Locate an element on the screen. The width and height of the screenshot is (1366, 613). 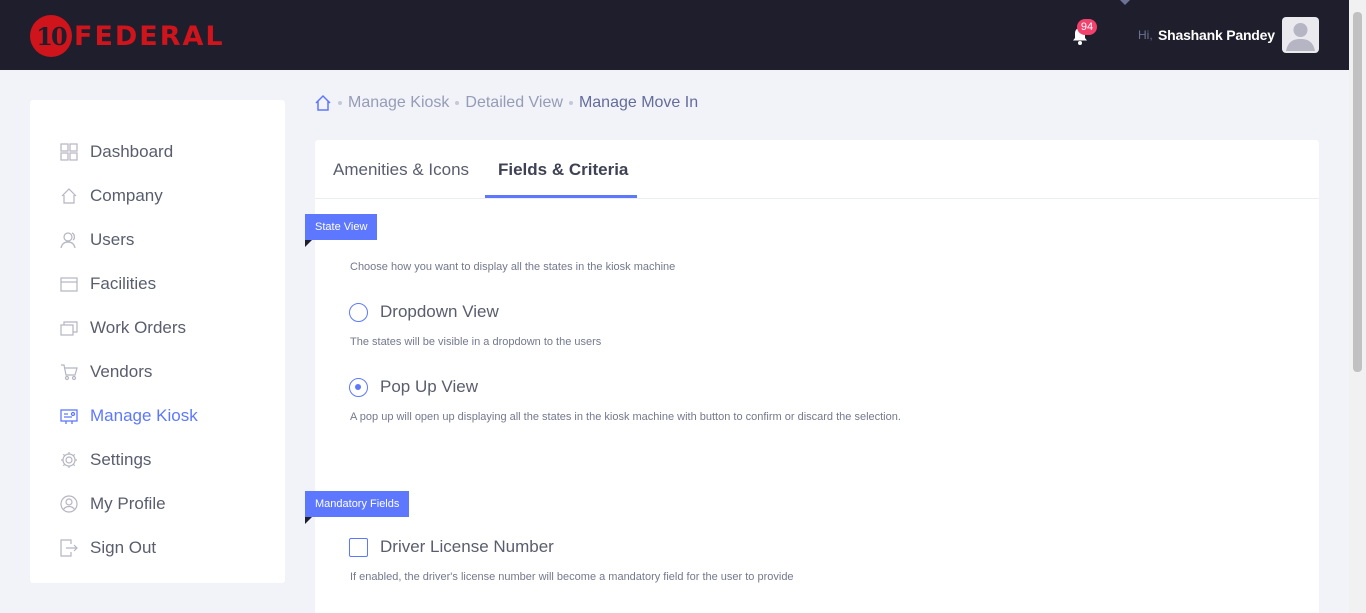
avatar is located at coordinates (1300, 35).